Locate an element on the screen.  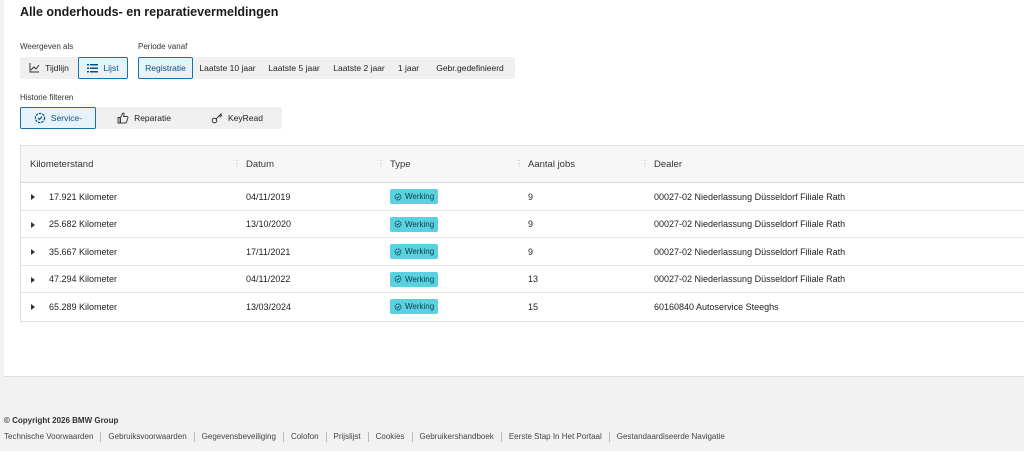
filter-repair-label: Reparatie is located at coordinates (152, 118).